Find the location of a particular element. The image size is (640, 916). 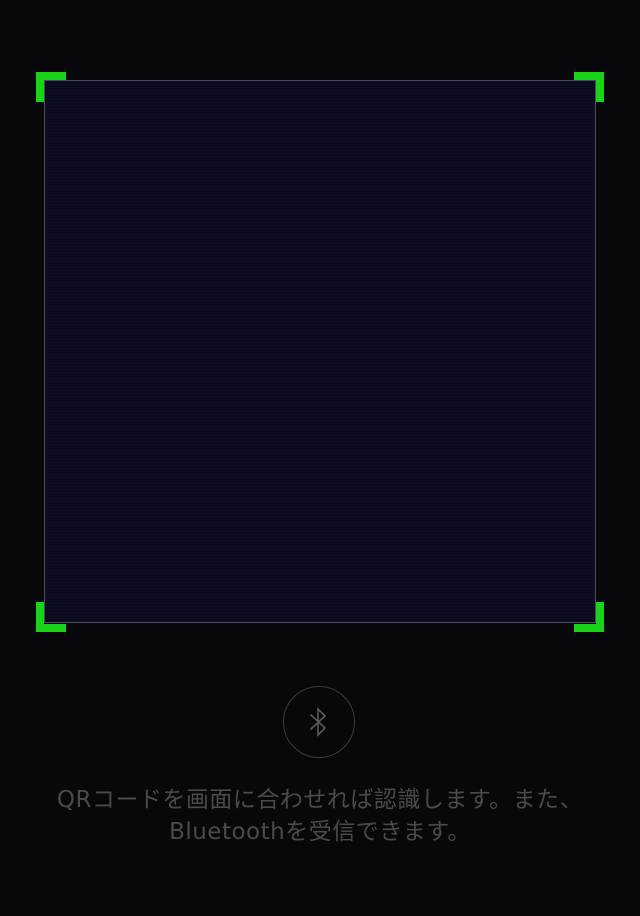

scan-corner-bottom-left is located at coordinates (51, 617).